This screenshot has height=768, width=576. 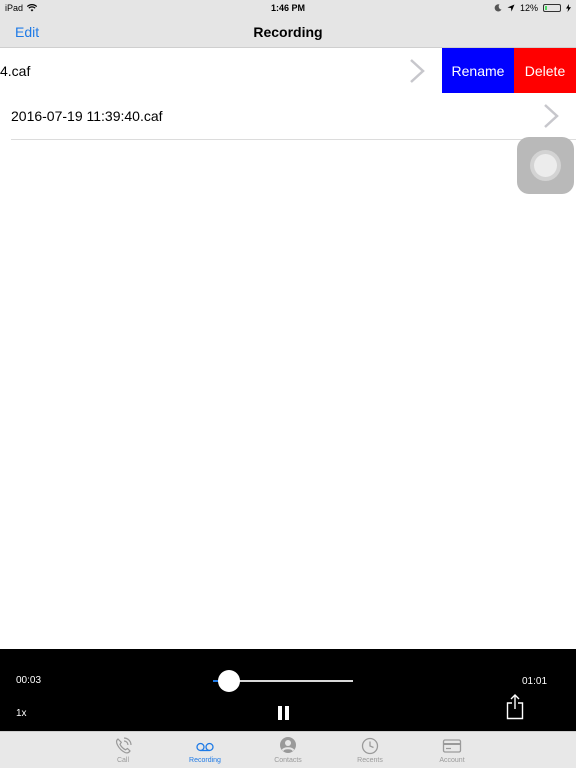 I want to click on clock-icon, so click(x=370, y=746).